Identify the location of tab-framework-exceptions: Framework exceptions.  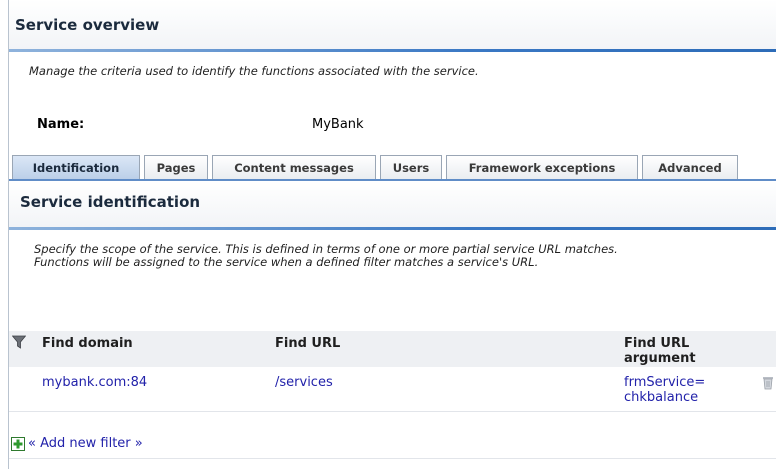
(542, 167).